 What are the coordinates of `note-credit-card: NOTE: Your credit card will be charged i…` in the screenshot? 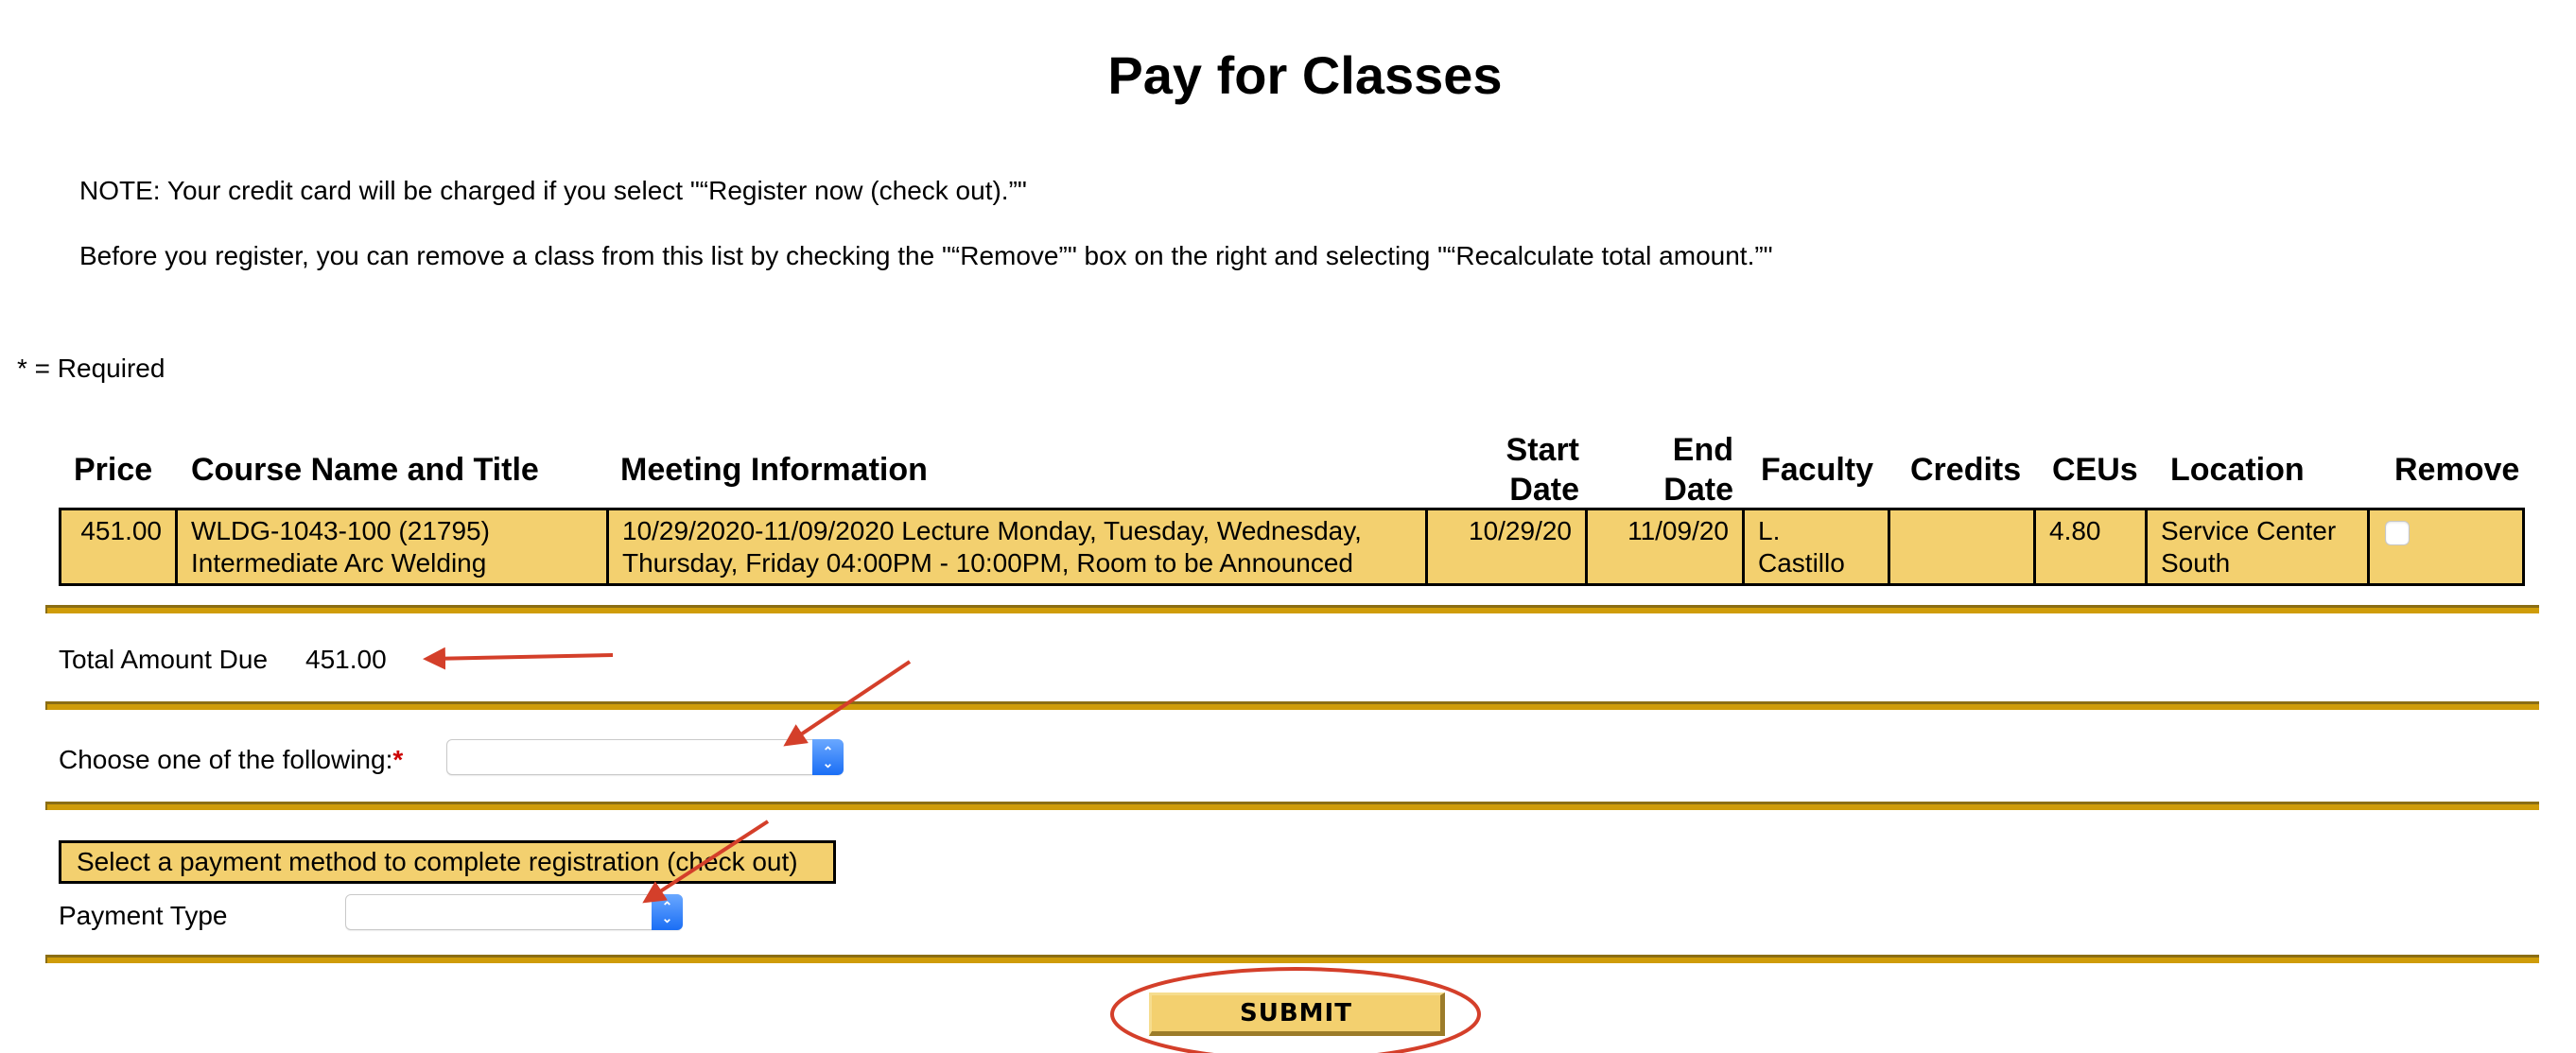 It's located at (553, 190).